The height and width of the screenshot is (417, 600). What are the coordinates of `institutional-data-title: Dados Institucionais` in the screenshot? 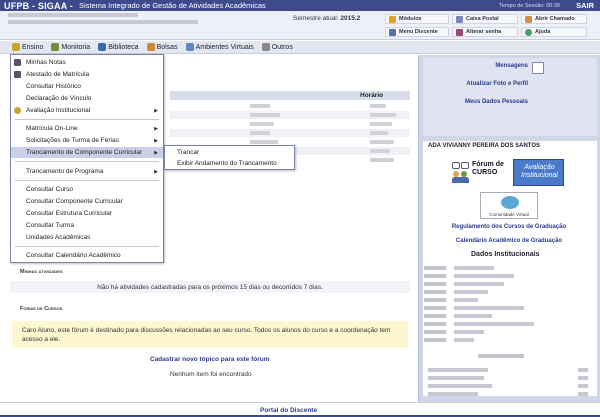 It's located at (505, 254).